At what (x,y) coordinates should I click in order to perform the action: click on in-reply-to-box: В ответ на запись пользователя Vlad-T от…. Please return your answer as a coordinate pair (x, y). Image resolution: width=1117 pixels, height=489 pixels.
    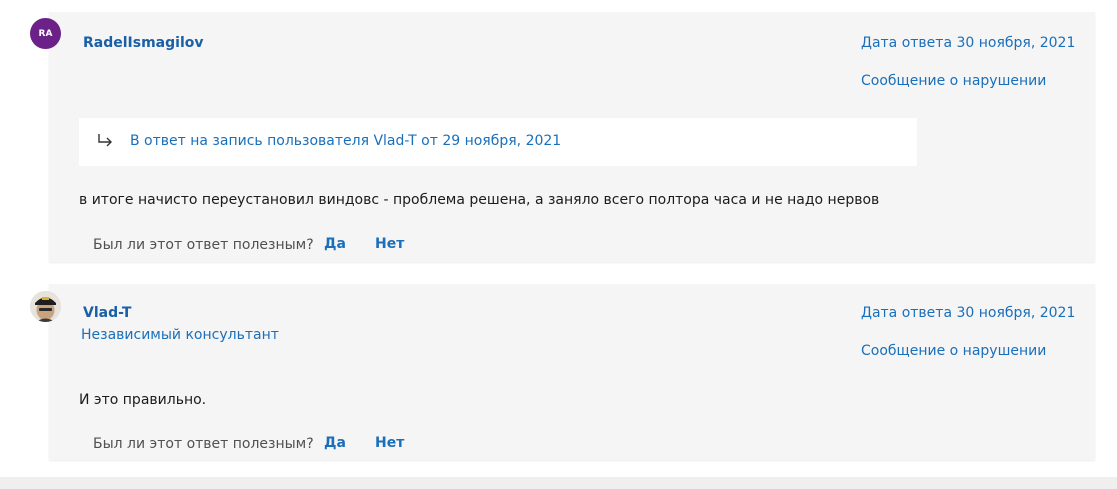
    Looking at the image, I should click on (498, 142).